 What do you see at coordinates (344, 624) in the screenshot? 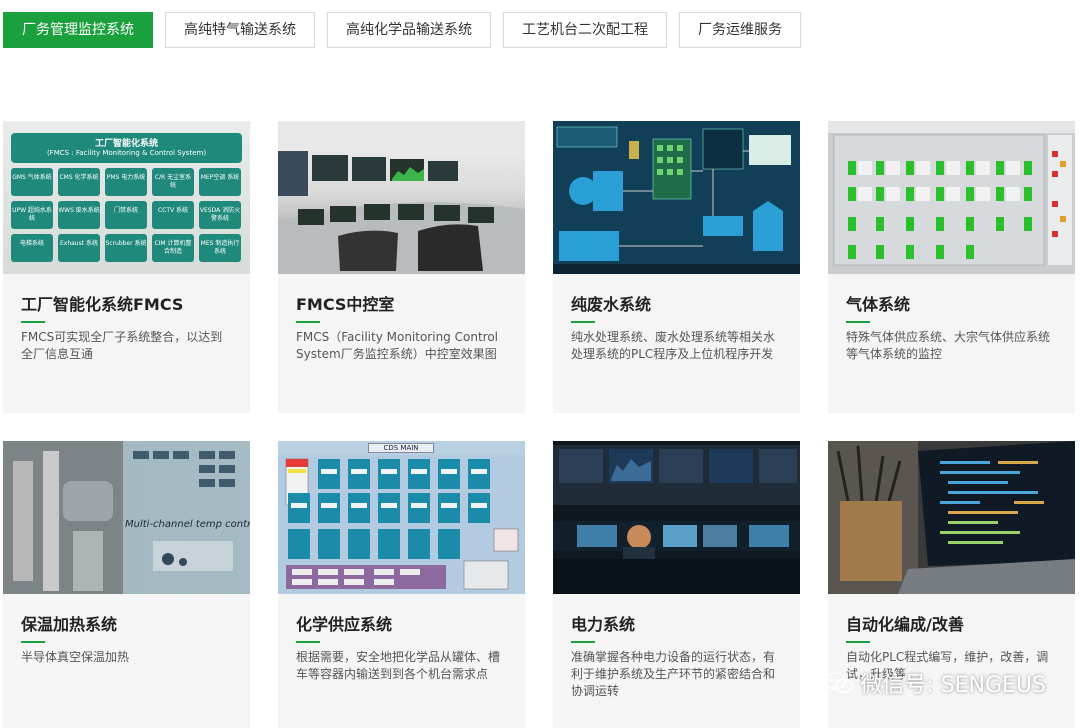
I see `card-title: 化学供应系统` at bounding box center [344, 624].